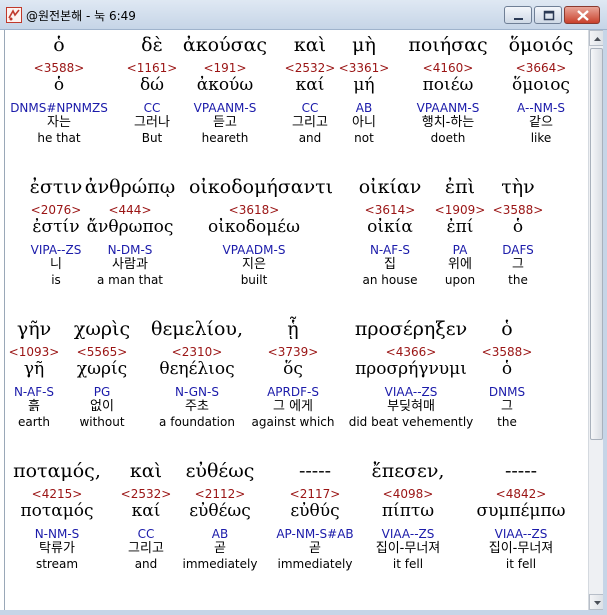 This screenshot has width=607, height=615. Describe the element at coordinates (81, 16) in the screenshot. I see `window-title: @원전본해 - 눅 6:49` at that location.